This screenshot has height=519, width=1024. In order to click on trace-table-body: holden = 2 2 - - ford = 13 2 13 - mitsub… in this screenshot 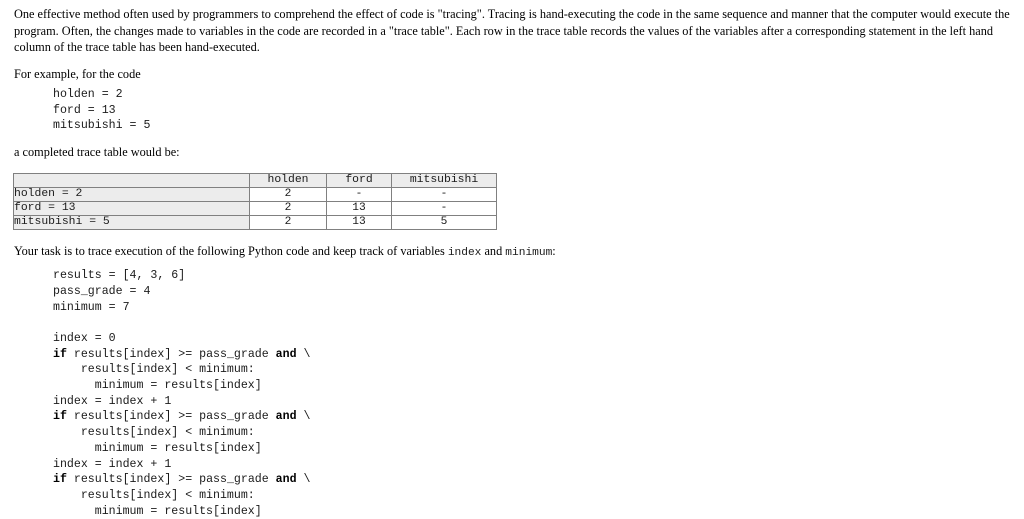, I will do `click(255, 208)`.